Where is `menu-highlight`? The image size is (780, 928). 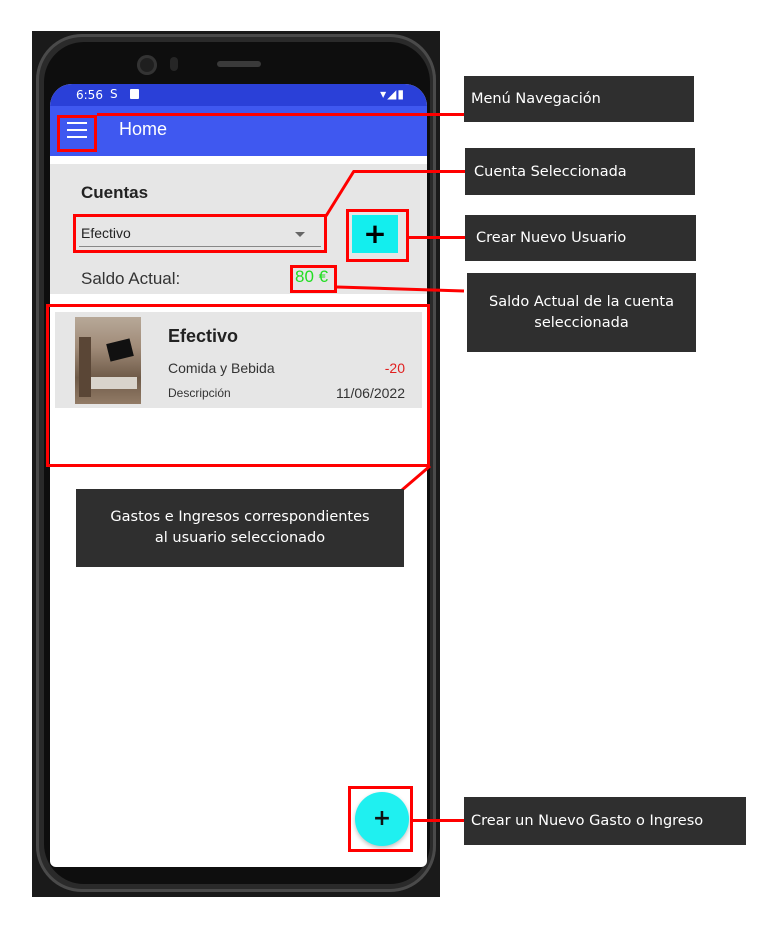 menu-highlight is located at coordinates (77, 133).